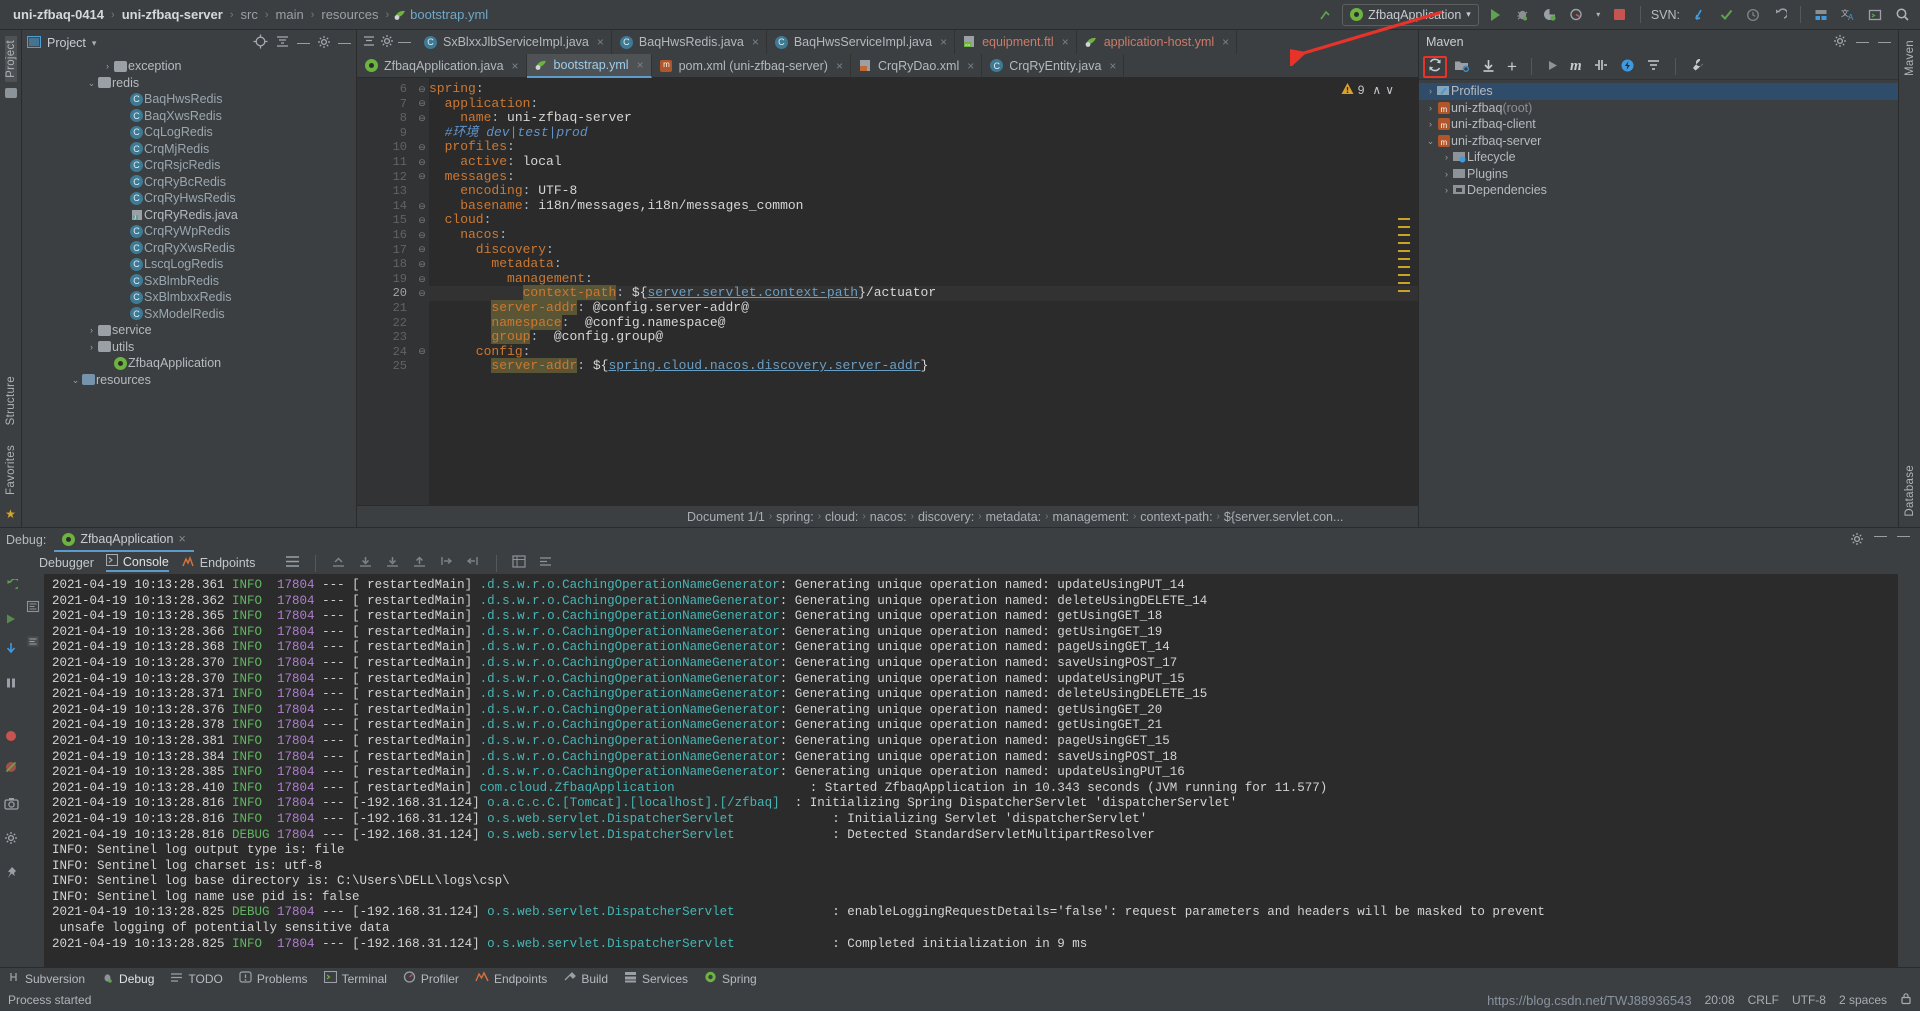 This screenshot has height=1011, width=1920. Describe the element at coordinates (1552, 67) in the screenshot. I see `run-icon` at that location.